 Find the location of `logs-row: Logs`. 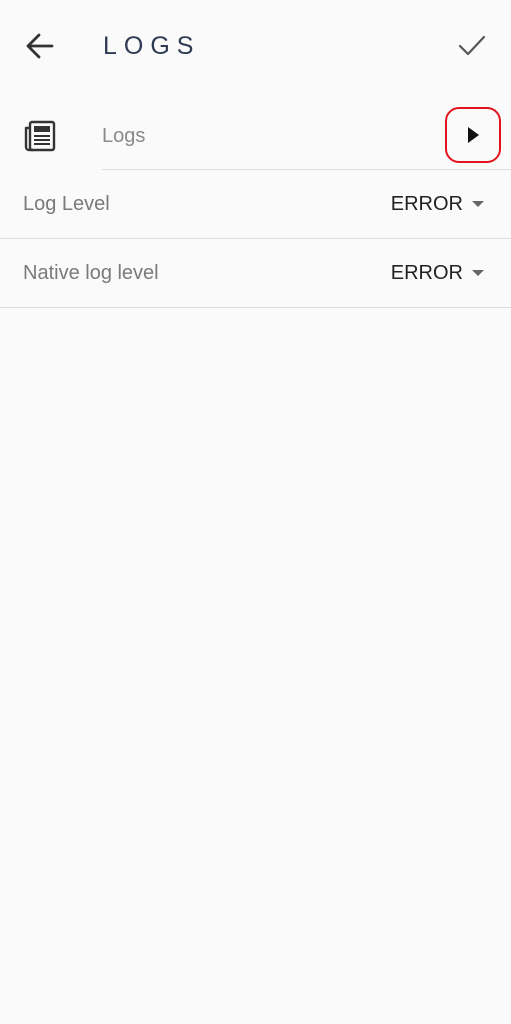

logs-row: Logs is located at coordinates (255, 135).